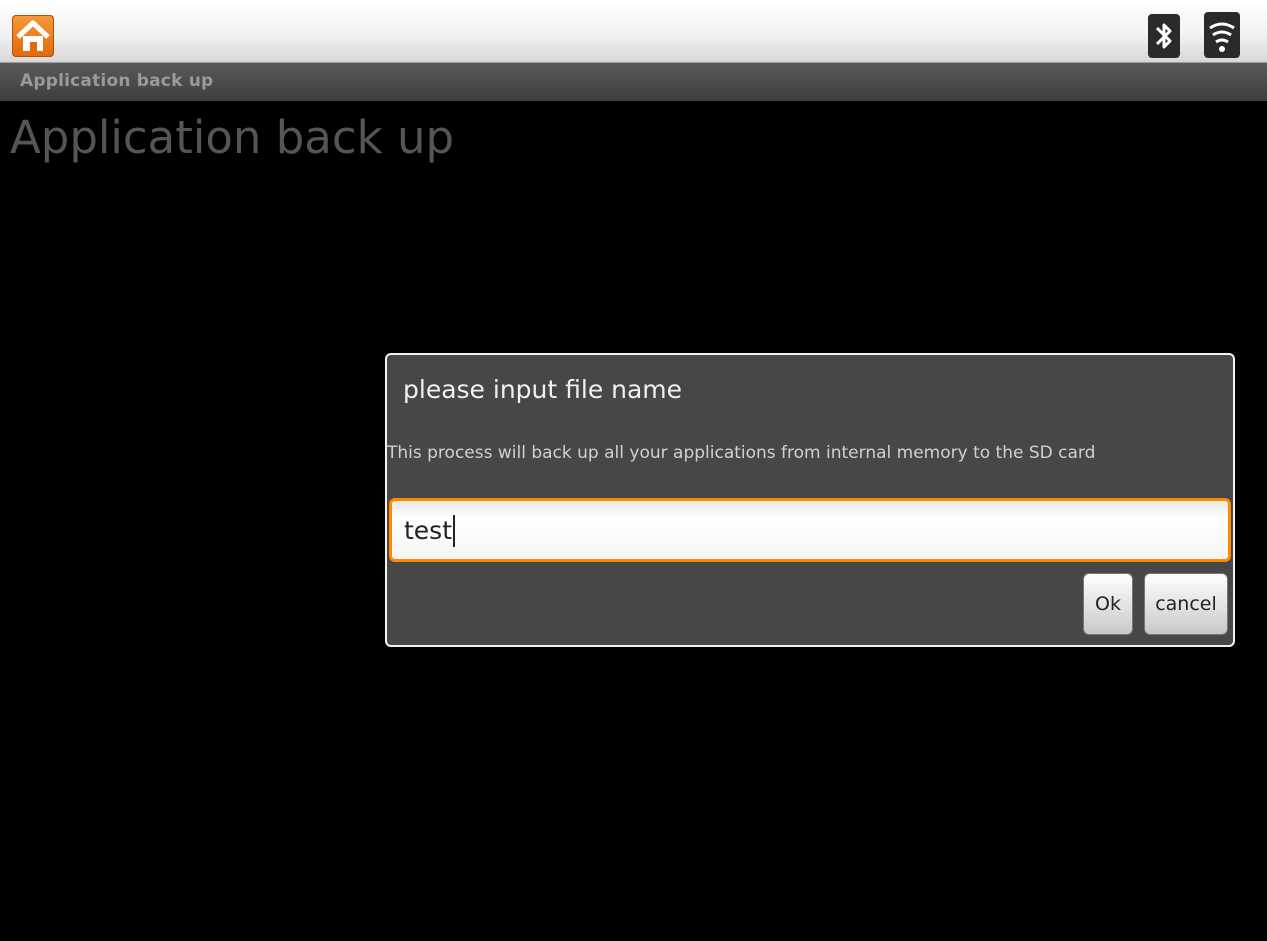  Describe the element at coordinates (33, 36) in the screenshot. I see `home-icon` at that location.